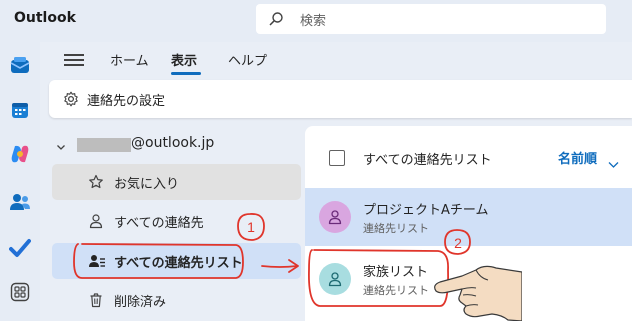 Image resolution: width=632 pixels, height=321 pixels. What do you see at coordinates (45, 18) in the screenshot?
I see `app-title: Outlook` at bounding box center [45, 18].